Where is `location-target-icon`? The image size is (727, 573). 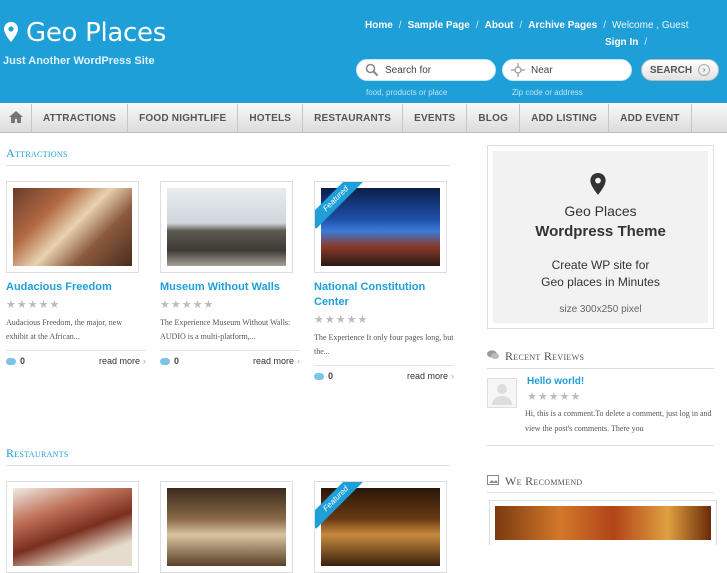 location-target-icon is located at coordinates (518, 70).